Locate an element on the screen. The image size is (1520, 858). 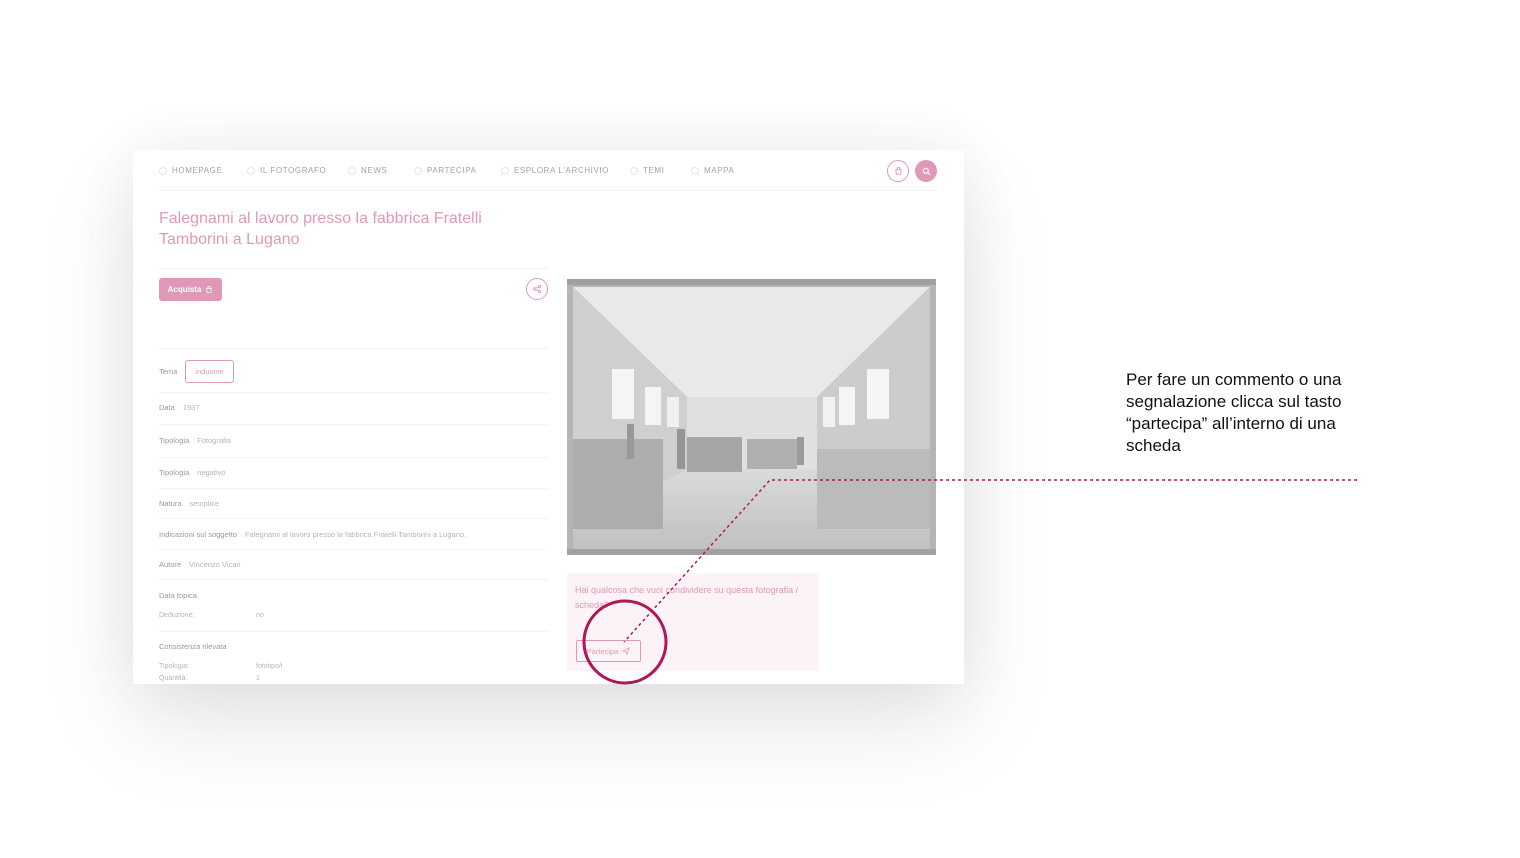
nav-item-homepage: HOMEPAGE is located at coordinates (190, 170).